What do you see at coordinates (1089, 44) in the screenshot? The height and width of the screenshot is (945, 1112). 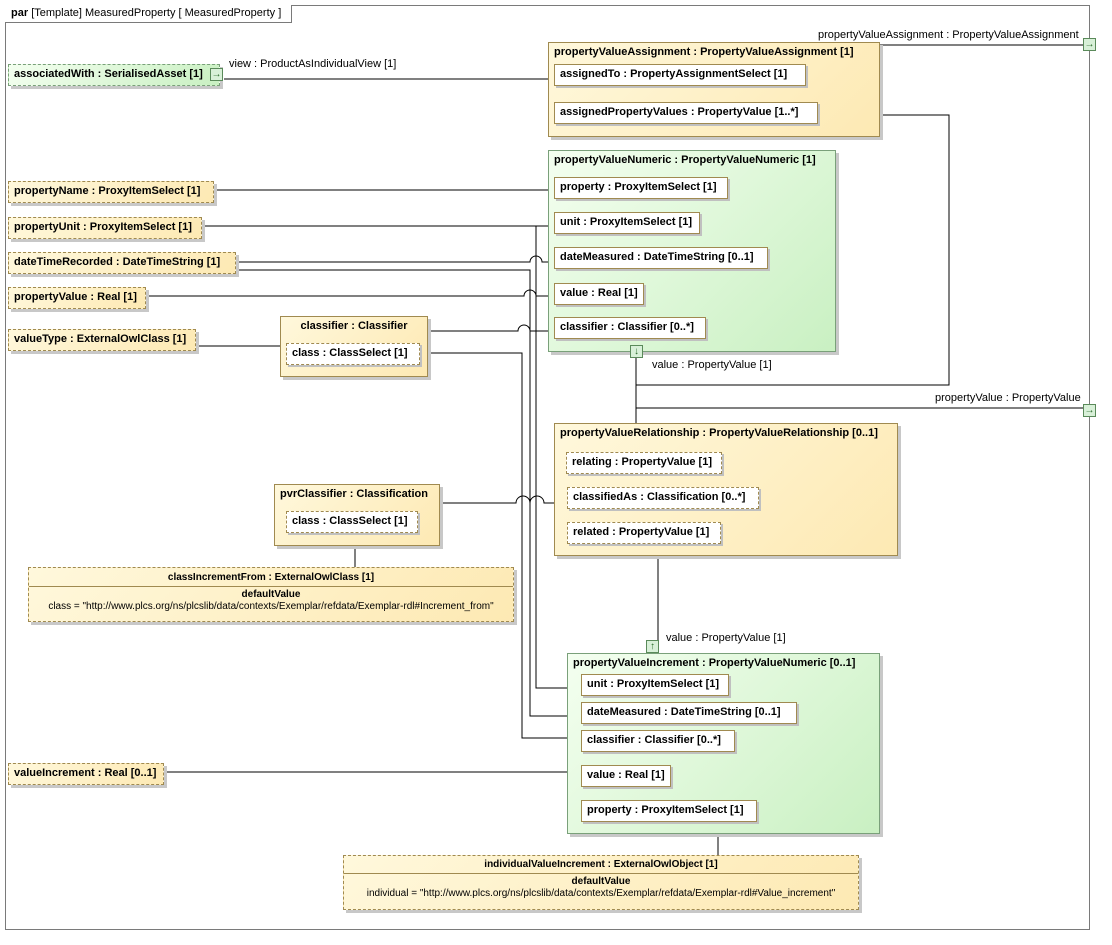 I see `right-pva-port: →` at bounding box center [1089, 44].